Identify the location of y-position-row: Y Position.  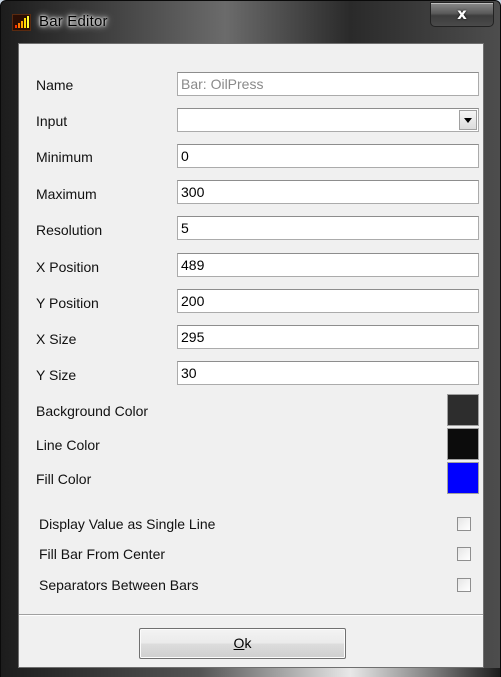
(251, 302).